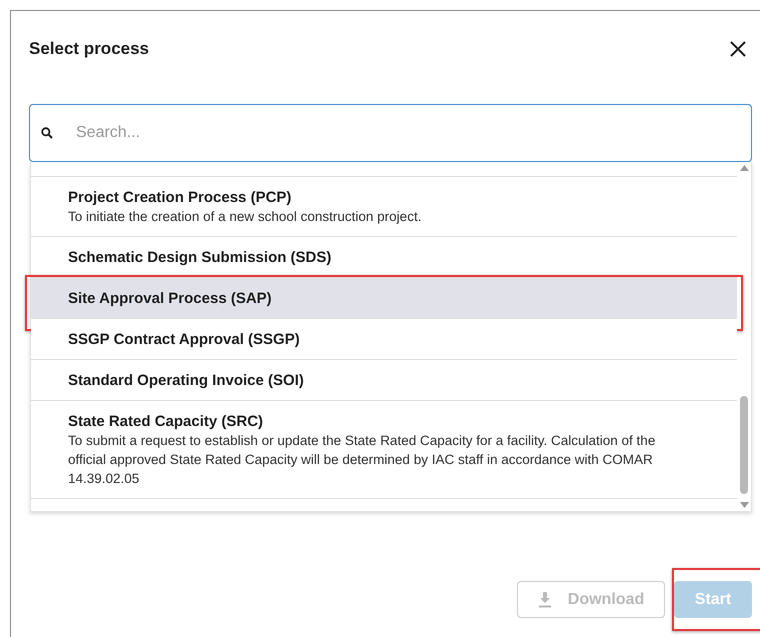 The width and height of the screenshot is (760, 637). I want to click on search-icon, so click(47, 133).